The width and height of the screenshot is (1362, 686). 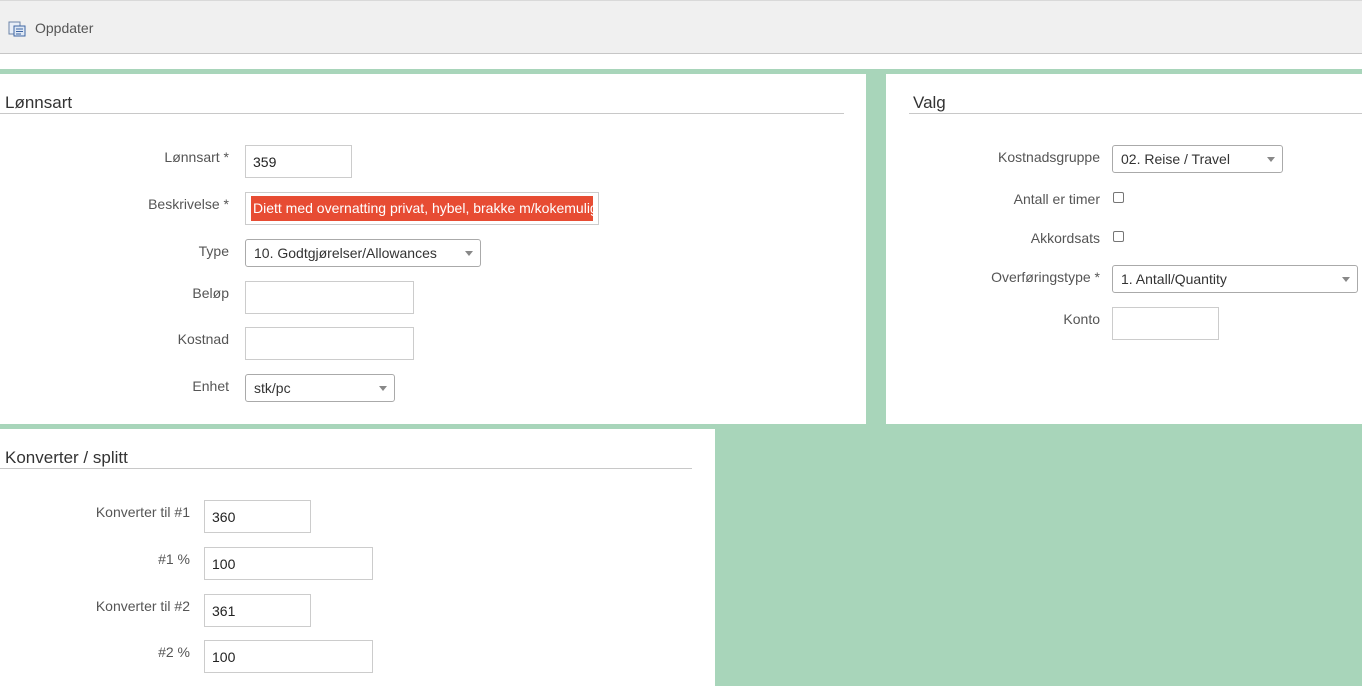 I want to click on konto-label: Konto, so click(x=1081, y=319).